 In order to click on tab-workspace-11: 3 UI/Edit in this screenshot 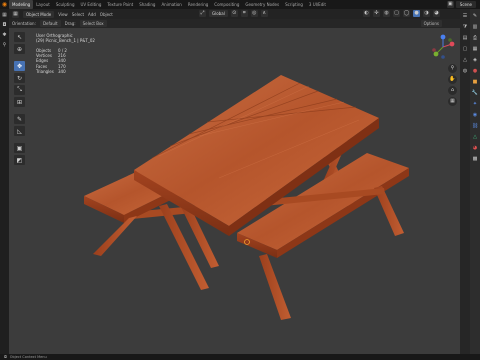, I will do `click(317, 4)`.